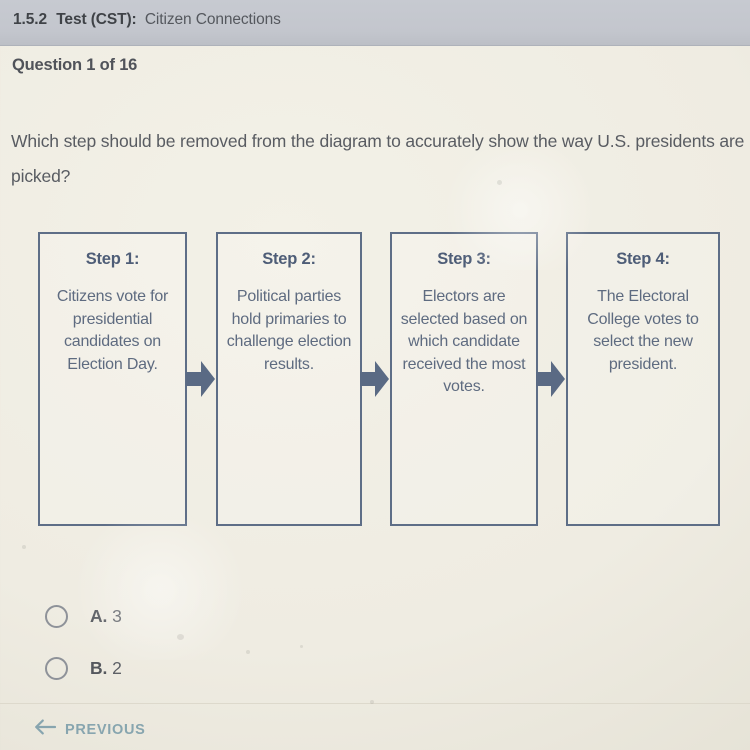 The height and width of the screenshot is (750, 750). I want to click on answer-option-b-label: B. 2, so click(106, 668).